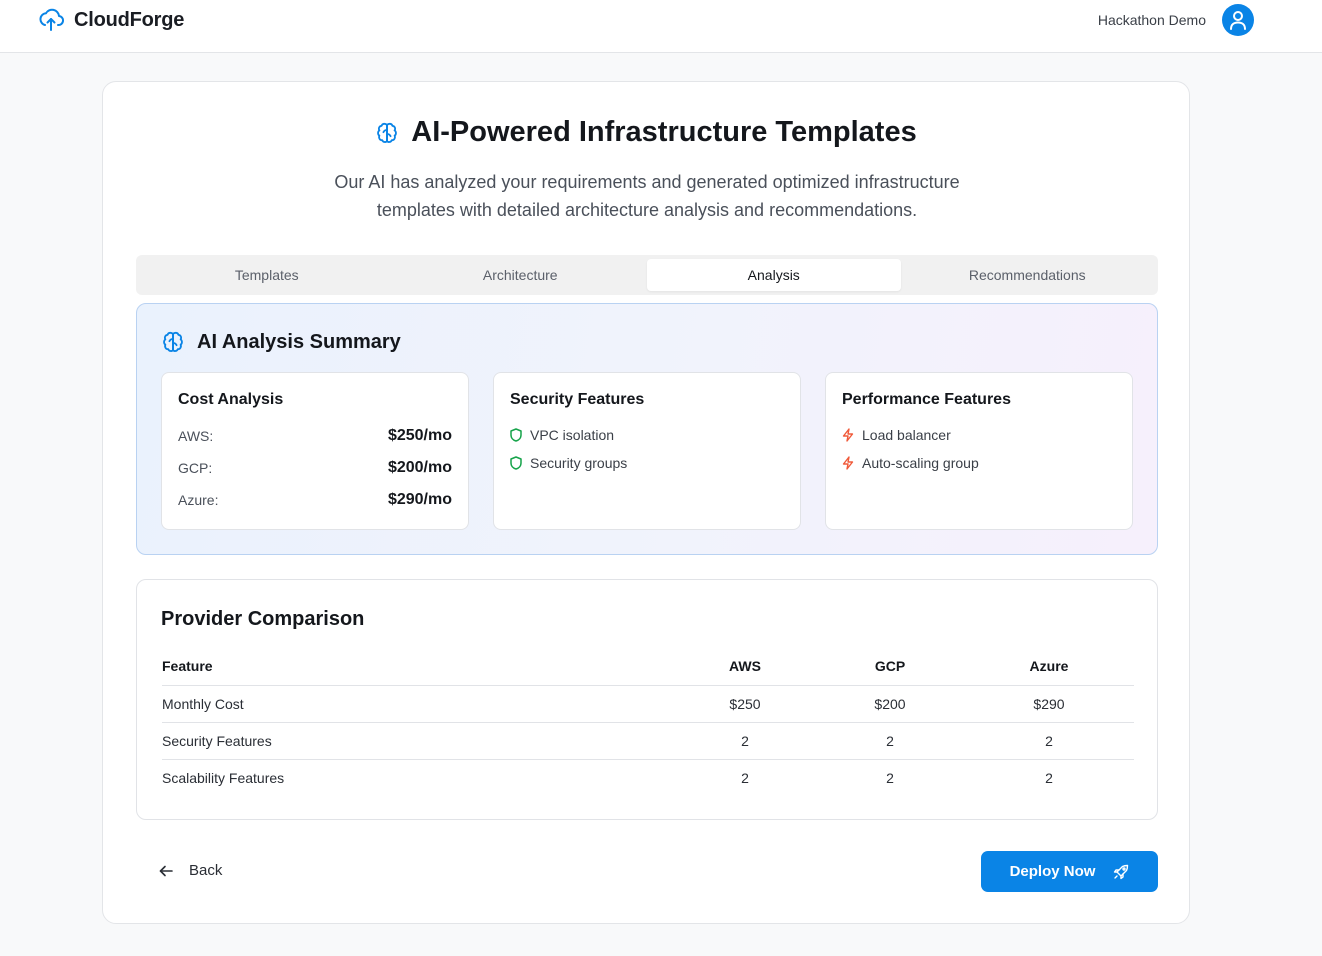  Describe the element at coordinates (648, 777) in the screenshot. I see `table-row: Scalability Features 2 2 2` at that location.